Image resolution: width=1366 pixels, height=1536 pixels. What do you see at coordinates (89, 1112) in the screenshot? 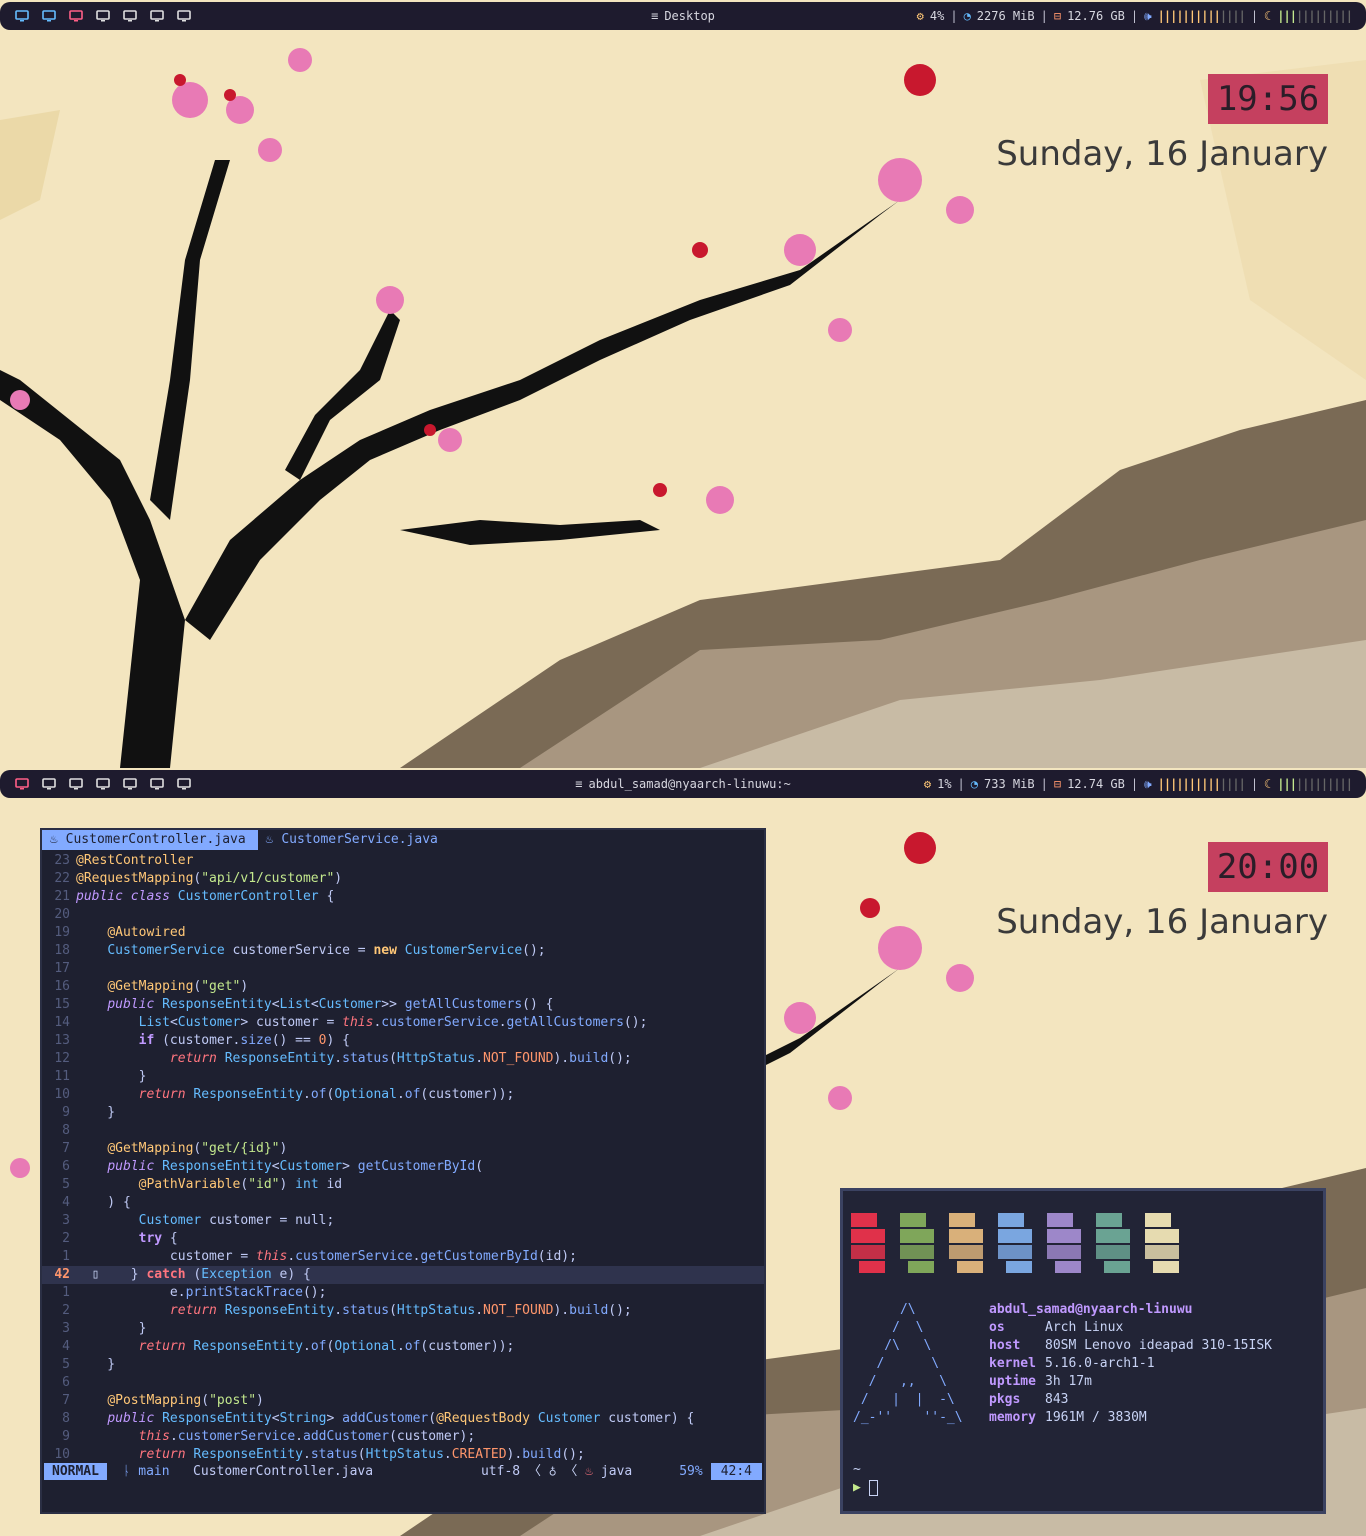
I see `code-line: 9 }` at bounding box center [89, 1112].